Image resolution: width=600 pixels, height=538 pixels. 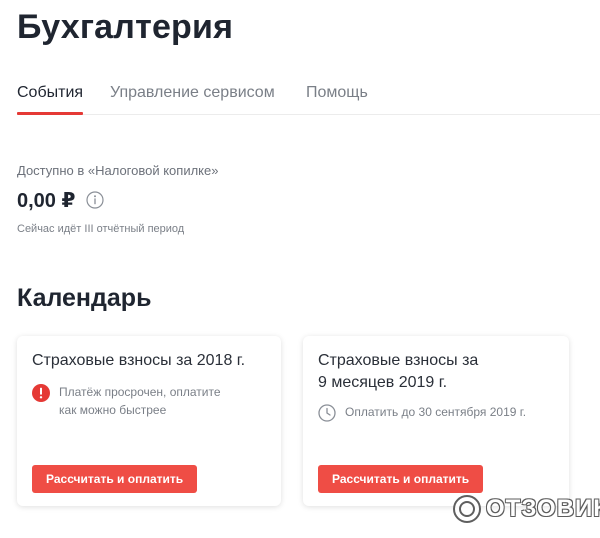 I want to click on balance-amount: 0,00 ₽, so click(x=46, y=200).